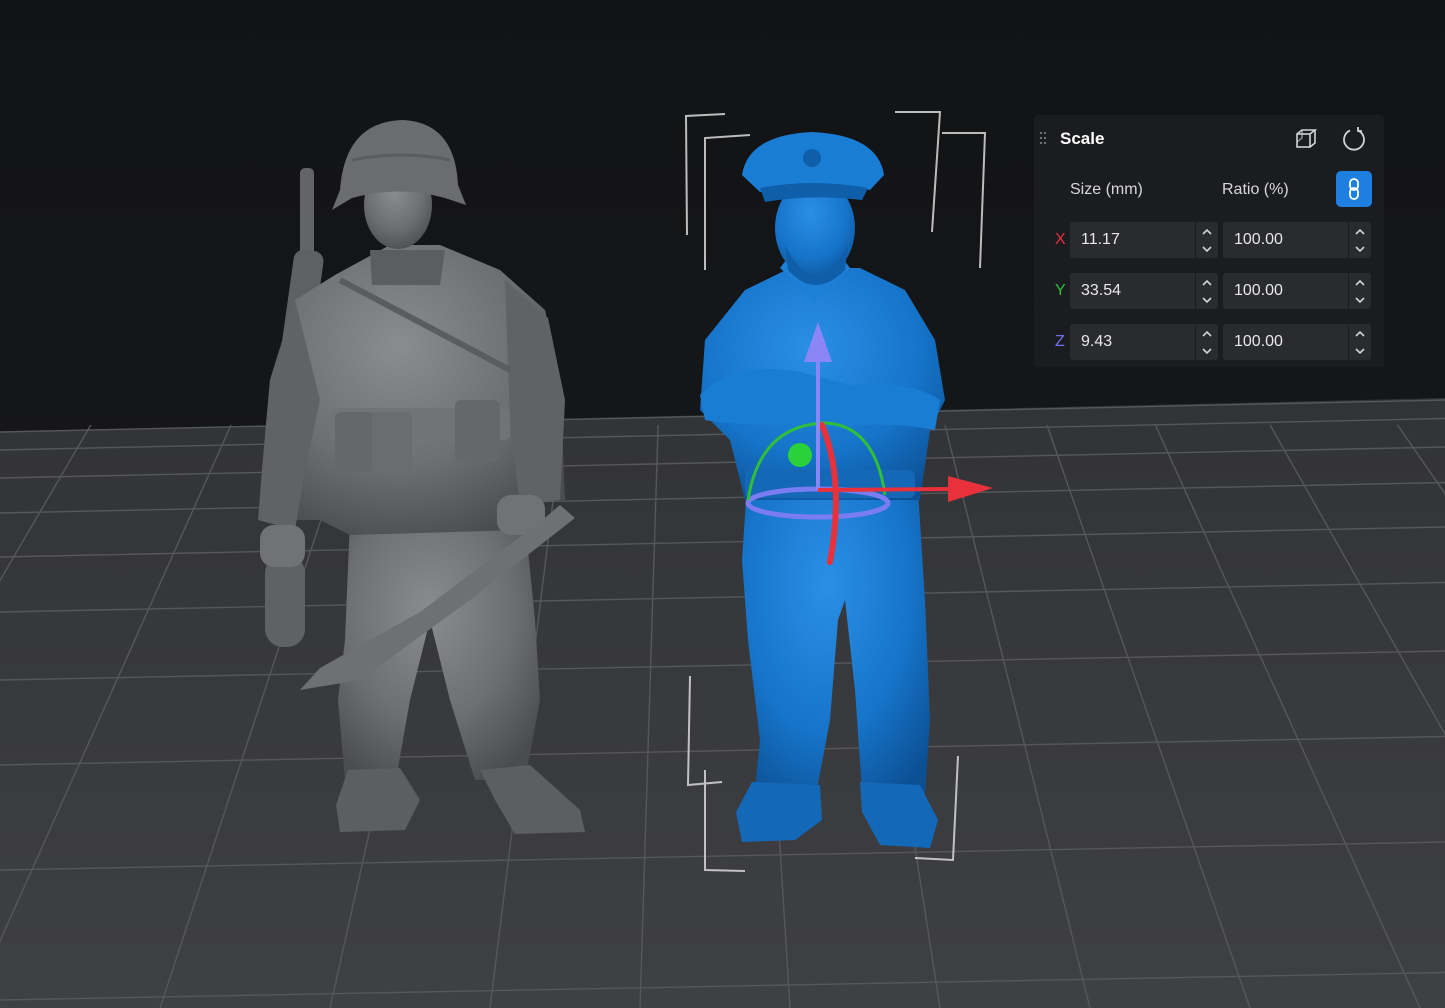  Describe the element at coordinates (1044, 139) in the screenshot. I see `drag-handle-icon` at that location.